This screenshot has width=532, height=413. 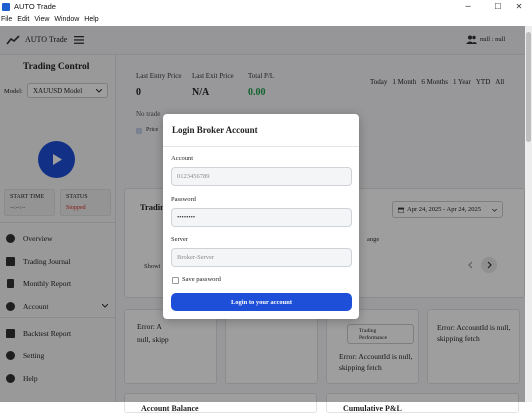 What do you see at coordinates (6, 19) in the screenshot?
I see `menu-file: File` at bounding box center [6, 19].